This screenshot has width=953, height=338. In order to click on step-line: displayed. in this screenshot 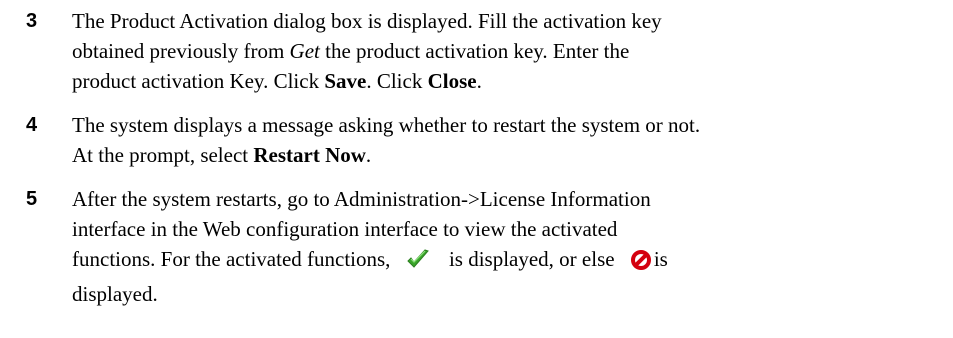, I will do `click(115, 294)`.